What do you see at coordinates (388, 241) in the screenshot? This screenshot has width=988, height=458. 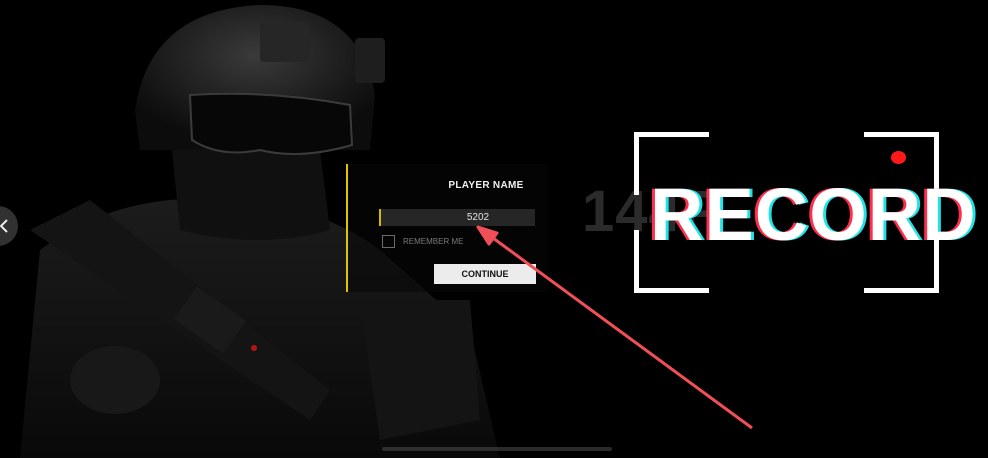 I see `remember-me-checkbox` at bounding box center [388, 241].